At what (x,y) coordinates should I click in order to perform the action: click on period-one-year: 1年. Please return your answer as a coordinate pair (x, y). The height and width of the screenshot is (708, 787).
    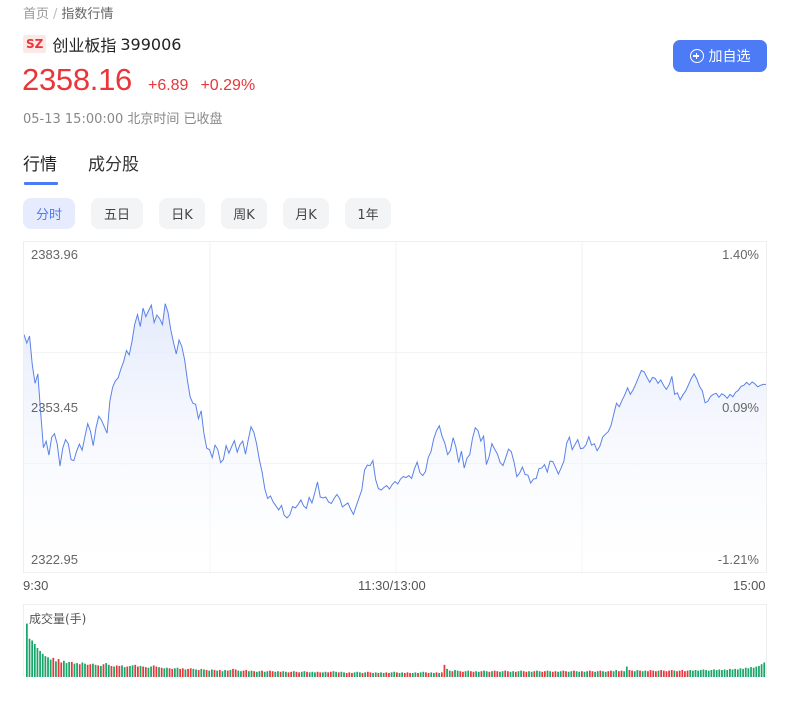
    Looking at the image, I should click on (368, 213).